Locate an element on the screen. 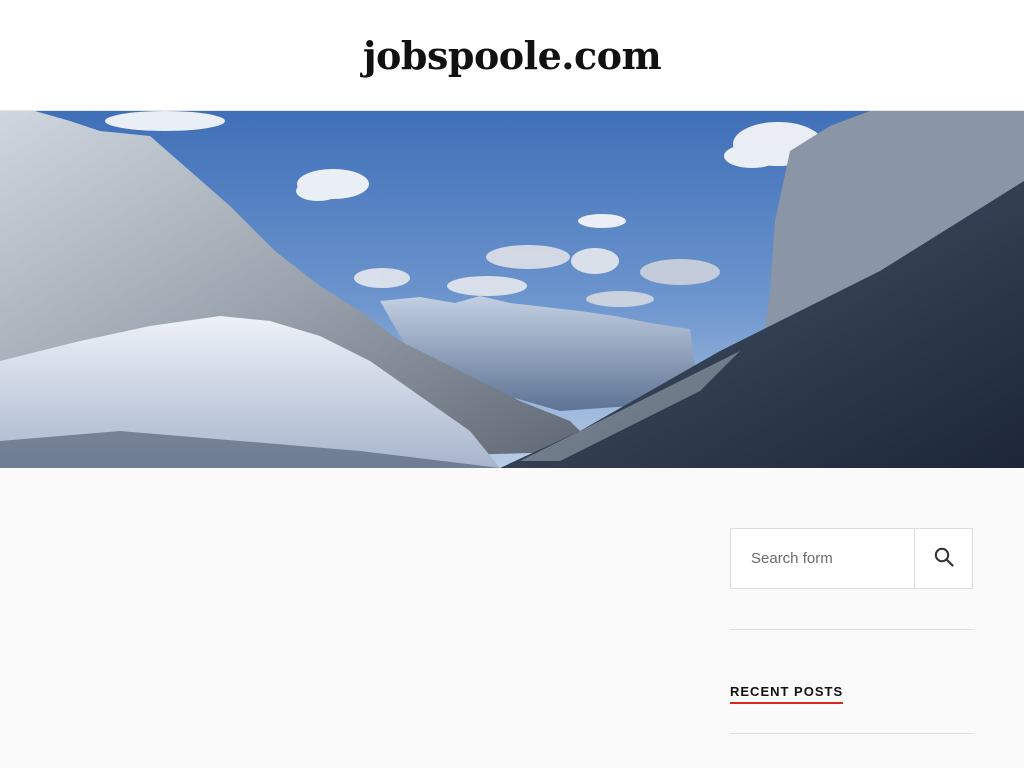 This screenshot has height=768, width=1024. search-form is located at coordinates (851, 558).